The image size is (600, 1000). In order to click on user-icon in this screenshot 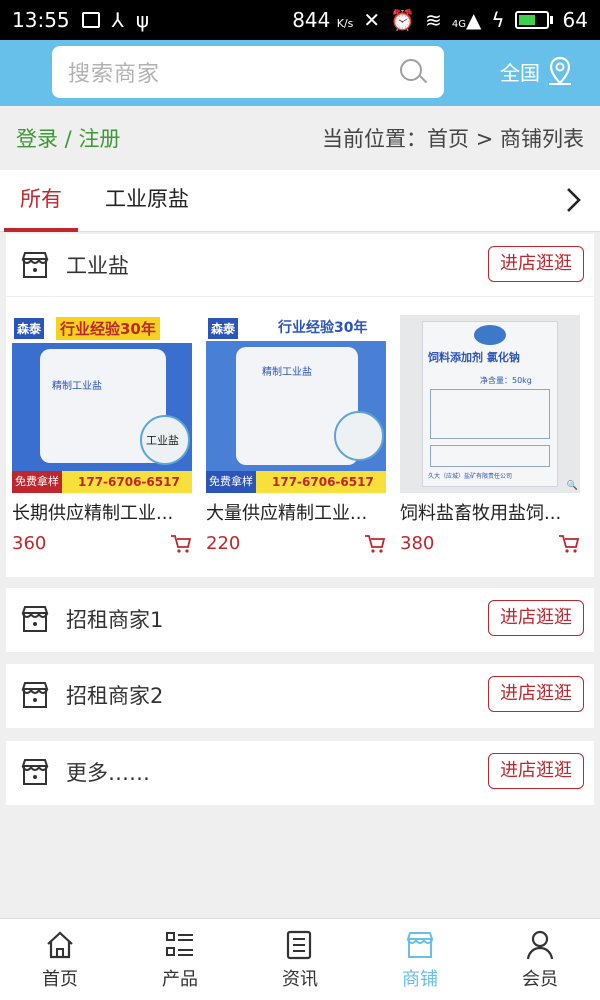, I will do `click(540, 944)`.